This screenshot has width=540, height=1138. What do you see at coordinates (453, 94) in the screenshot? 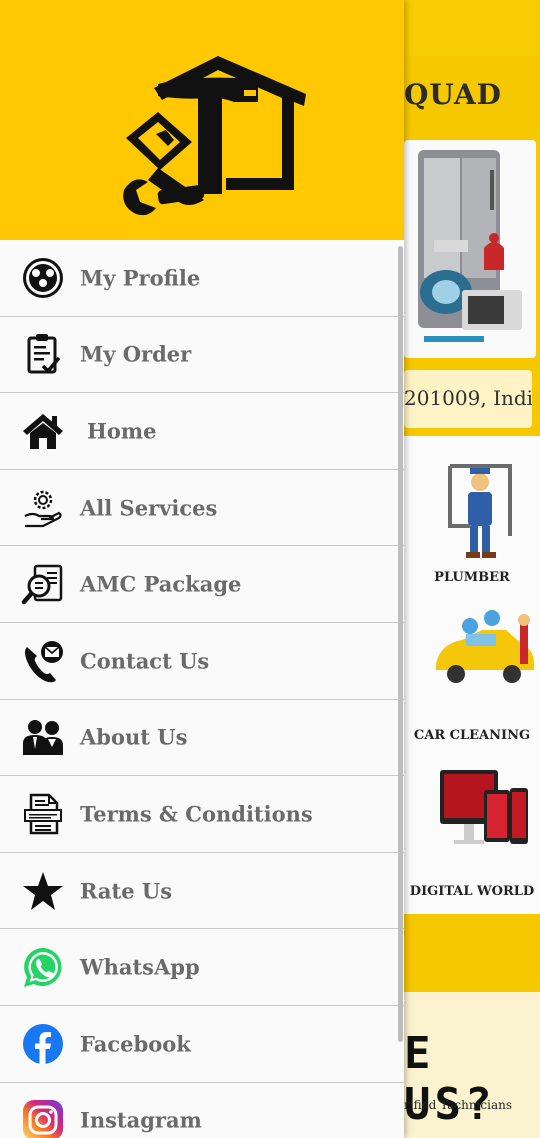
I see `background-app-title: QUAD` at bounding box center [453, 94].